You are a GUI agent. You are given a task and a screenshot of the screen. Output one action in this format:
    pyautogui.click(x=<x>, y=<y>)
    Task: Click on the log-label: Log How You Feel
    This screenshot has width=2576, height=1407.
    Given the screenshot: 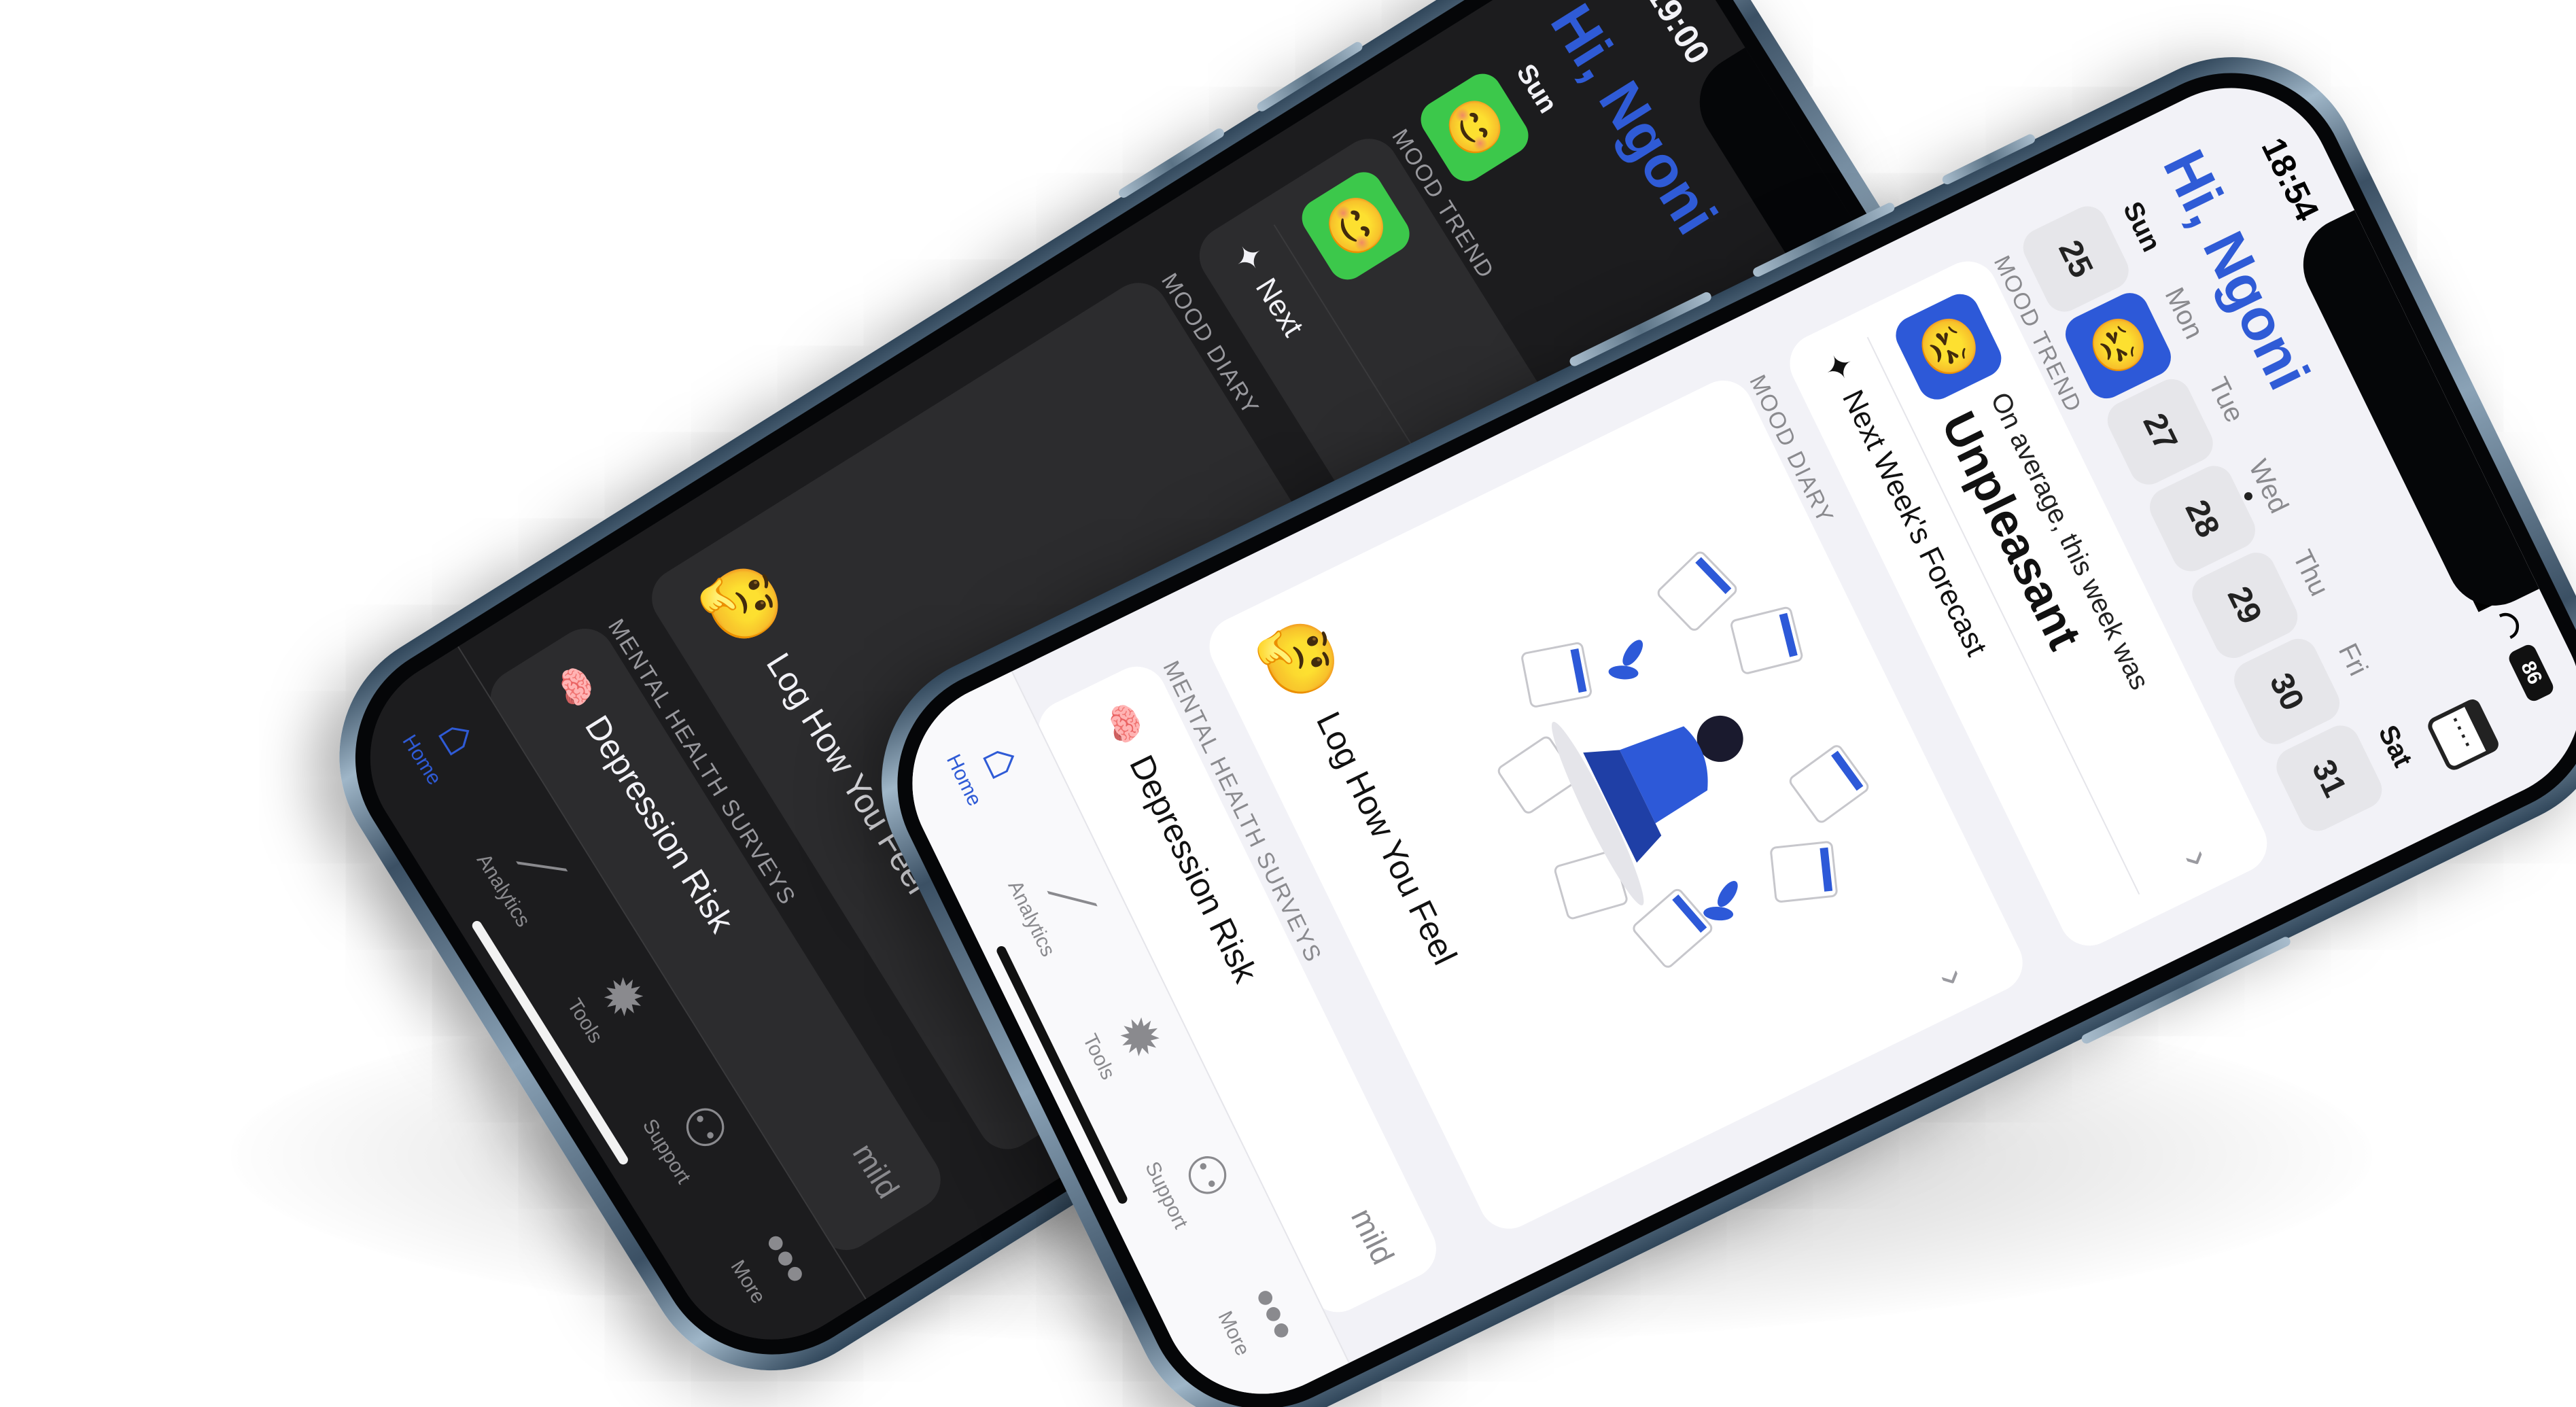 What is the action you would take?
    pyautogui.click(x=1387, y=838)
    